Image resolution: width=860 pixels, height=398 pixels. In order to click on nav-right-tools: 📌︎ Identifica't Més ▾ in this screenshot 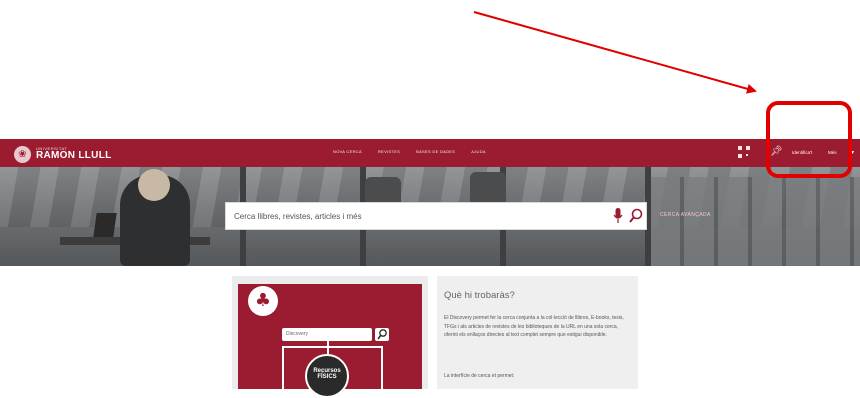, I will do `click(798, 153)`.